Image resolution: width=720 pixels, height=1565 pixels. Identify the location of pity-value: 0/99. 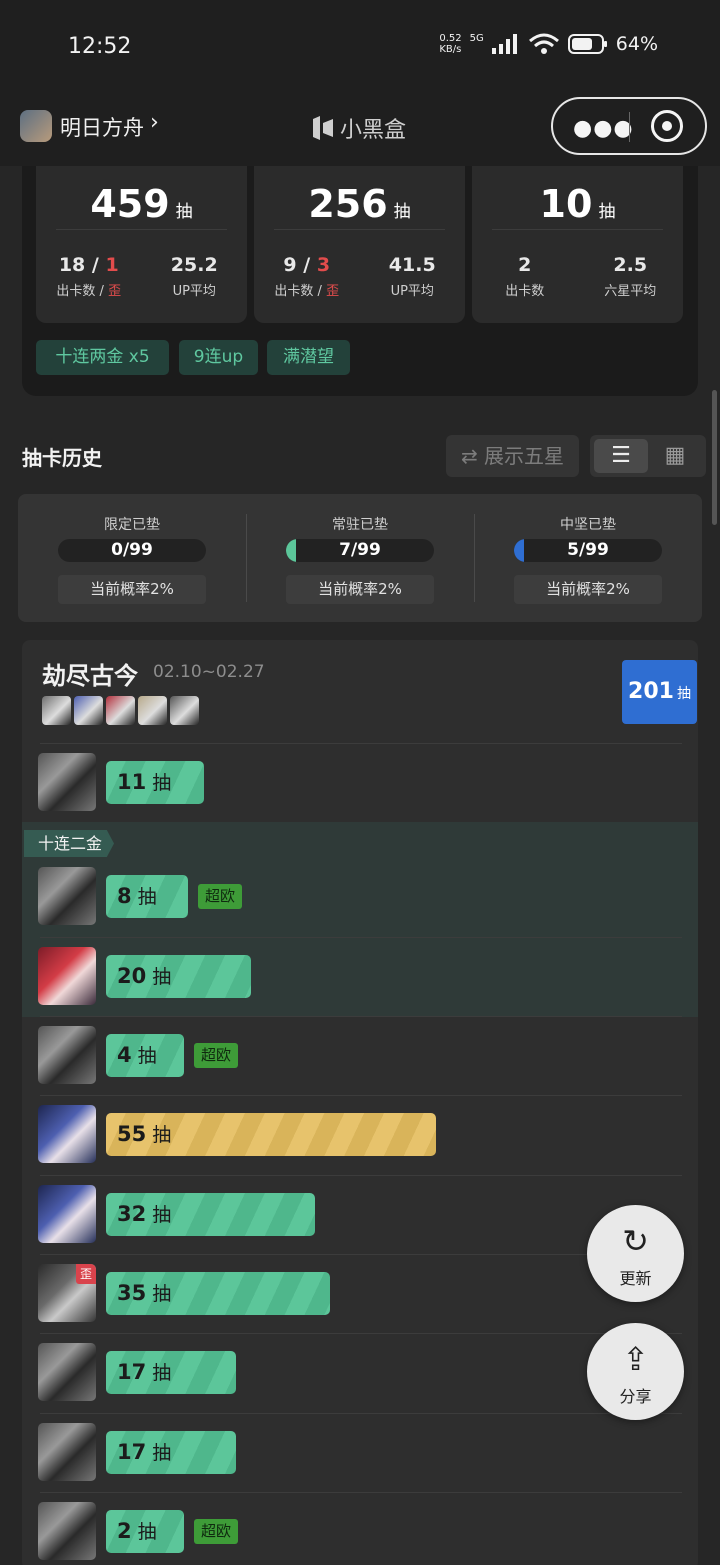
(132, 550).